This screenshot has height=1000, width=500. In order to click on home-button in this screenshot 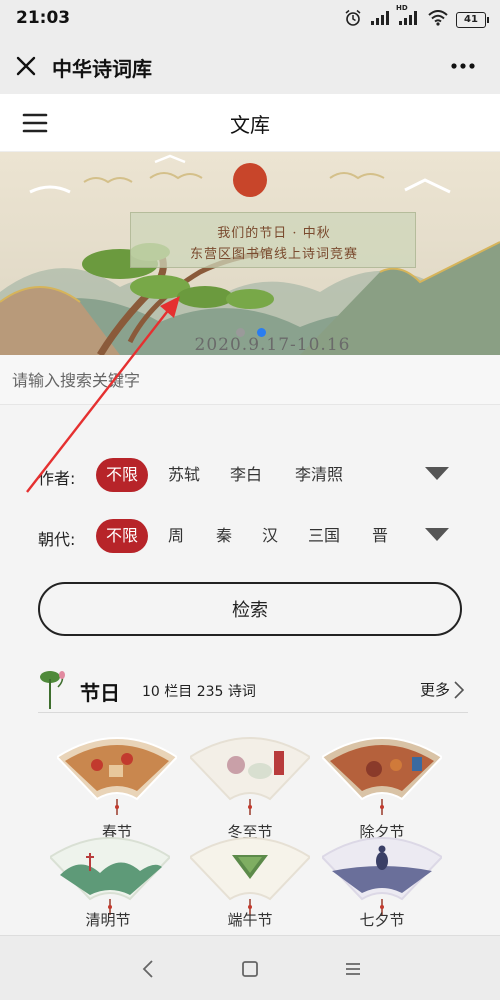, I will do `click(250, 969)`.